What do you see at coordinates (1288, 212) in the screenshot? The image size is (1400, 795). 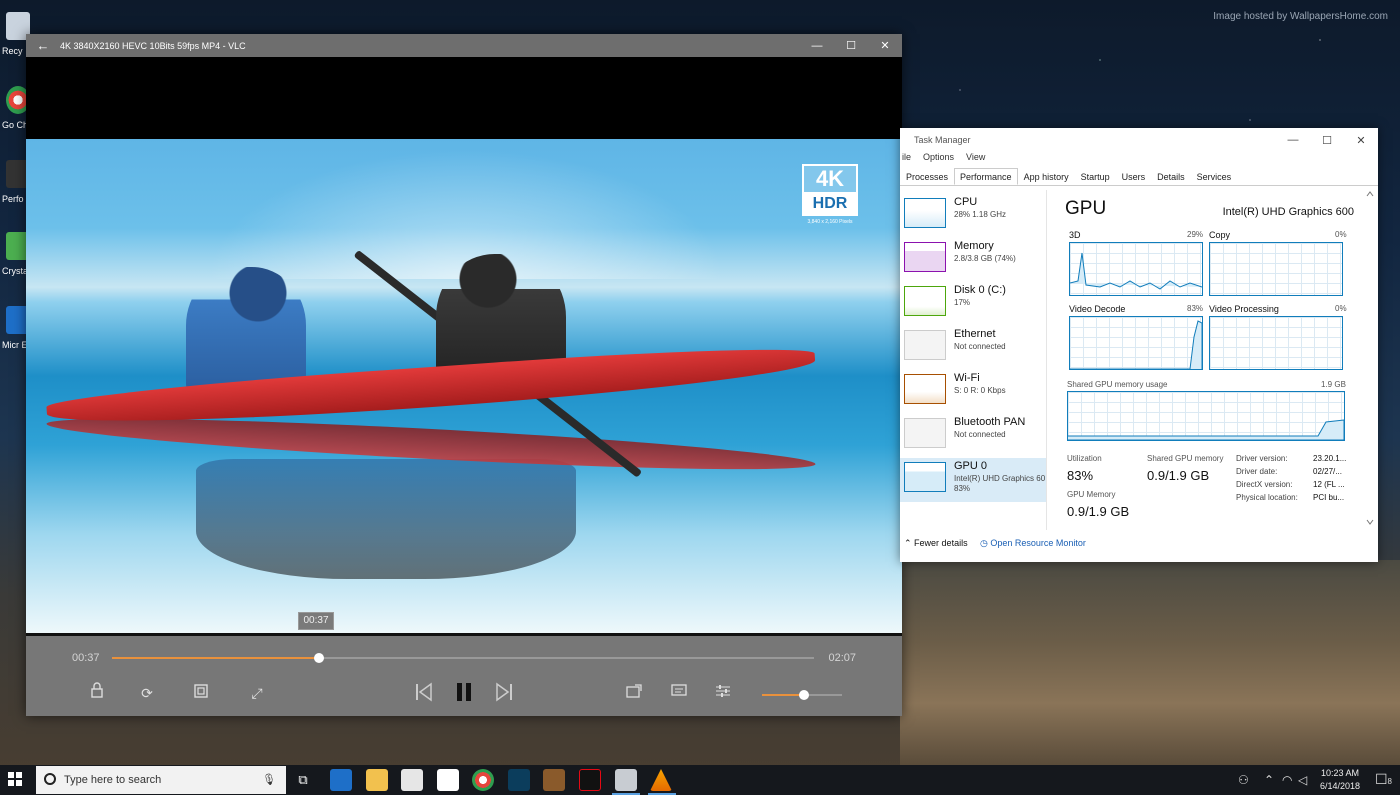 I see `gpu-model-name: Intel(R) UHD Graphics 600` at bounding box center [1288, 212].